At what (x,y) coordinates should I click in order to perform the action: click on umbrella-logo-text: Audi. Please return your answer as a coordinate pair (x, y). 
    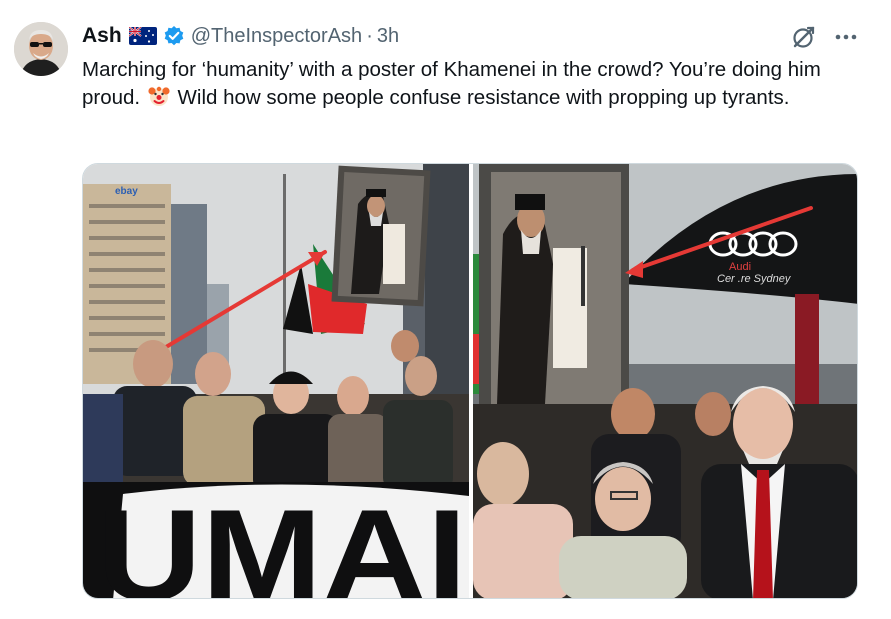
    Looking at the image, I should click on (740, 267).